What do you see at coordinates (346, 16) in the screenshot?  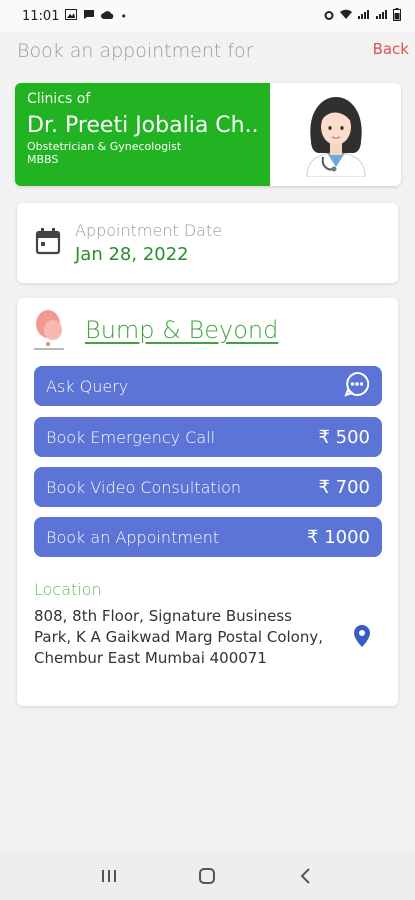 I see `wifi-icon` at bounding box center [346, 16].